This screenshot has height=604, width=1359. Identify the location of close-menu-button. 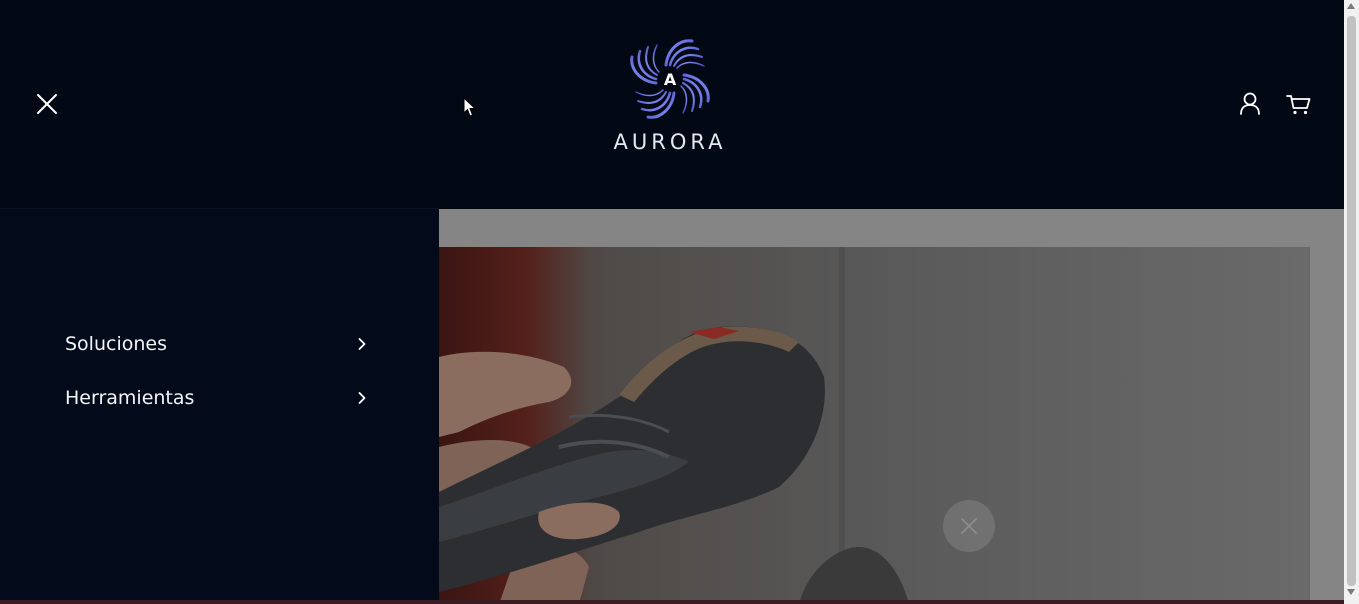
(47, 104).